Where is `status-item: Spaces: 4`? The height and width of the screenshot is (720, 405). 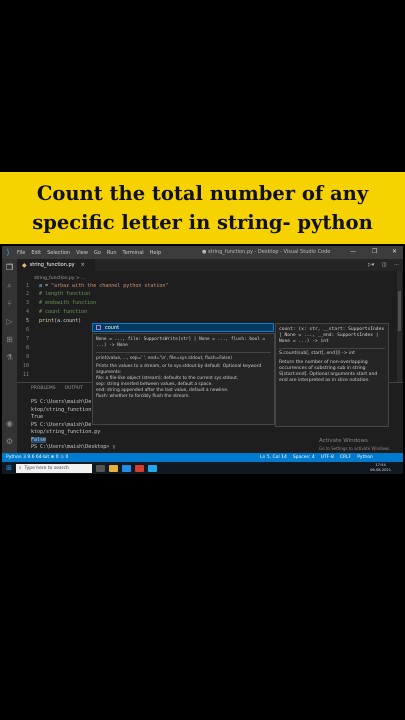
status-item: Spaces: 4 is located at coordinates (304, 457).